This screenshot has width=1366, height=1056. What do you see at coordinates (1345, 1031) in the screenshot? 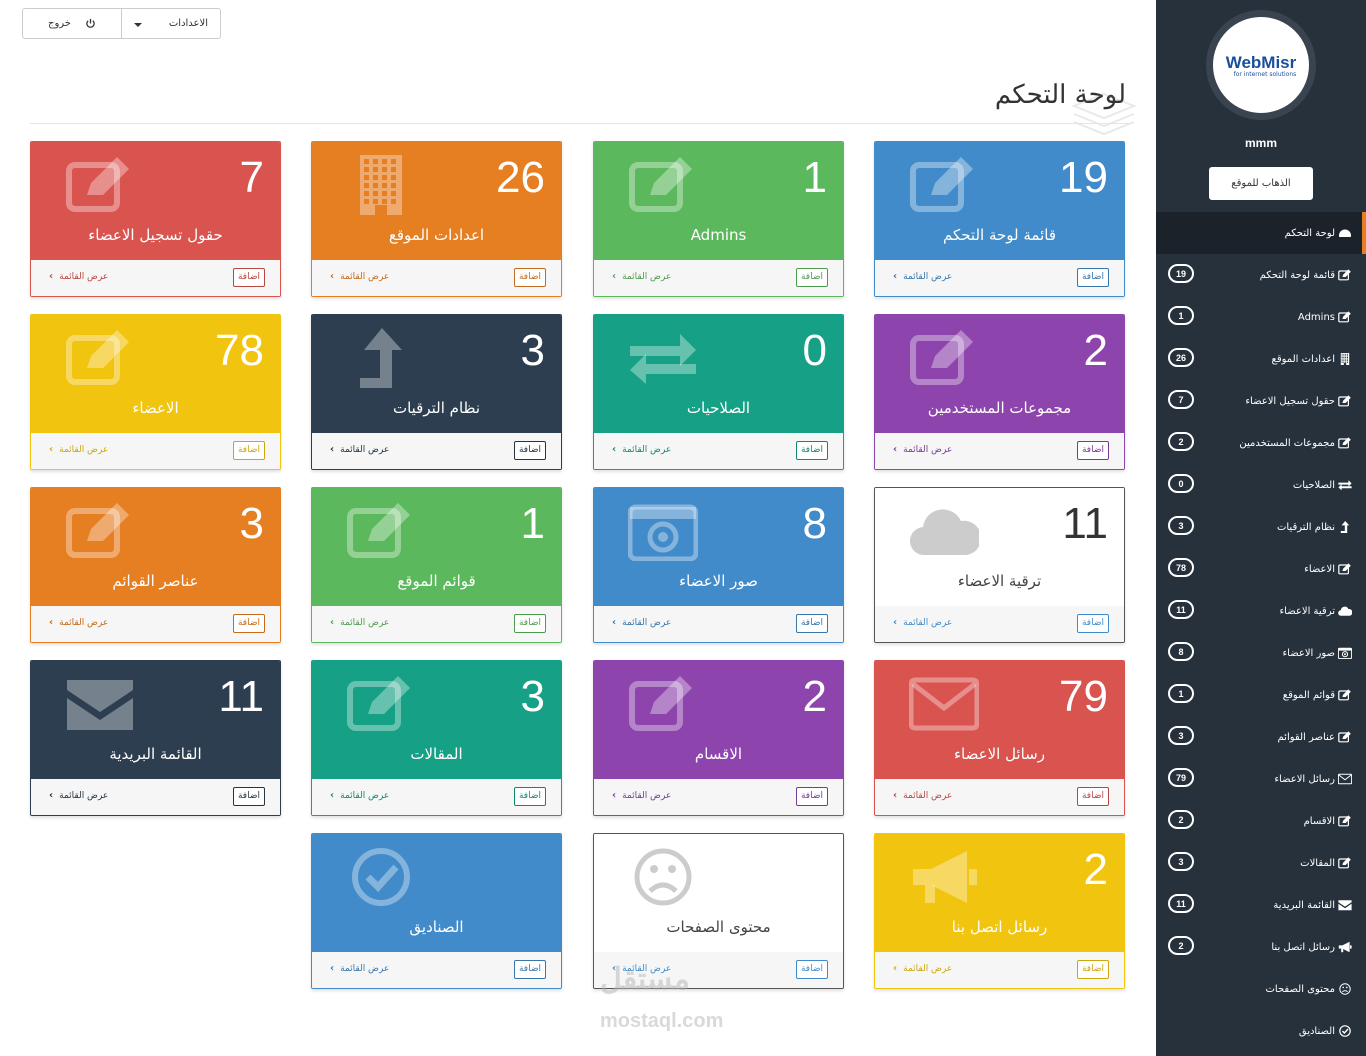
I see `check-circle-icon` at bounding box center [1345, 1031].